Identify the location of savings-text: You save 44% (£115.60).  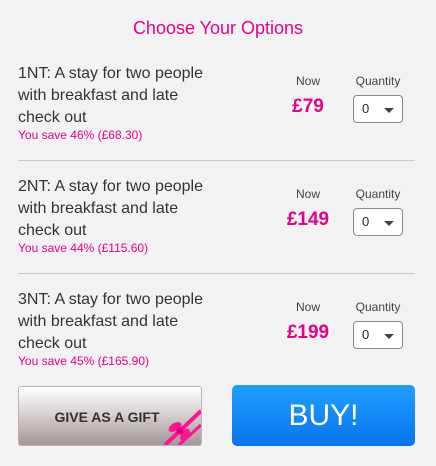
(83, 248).